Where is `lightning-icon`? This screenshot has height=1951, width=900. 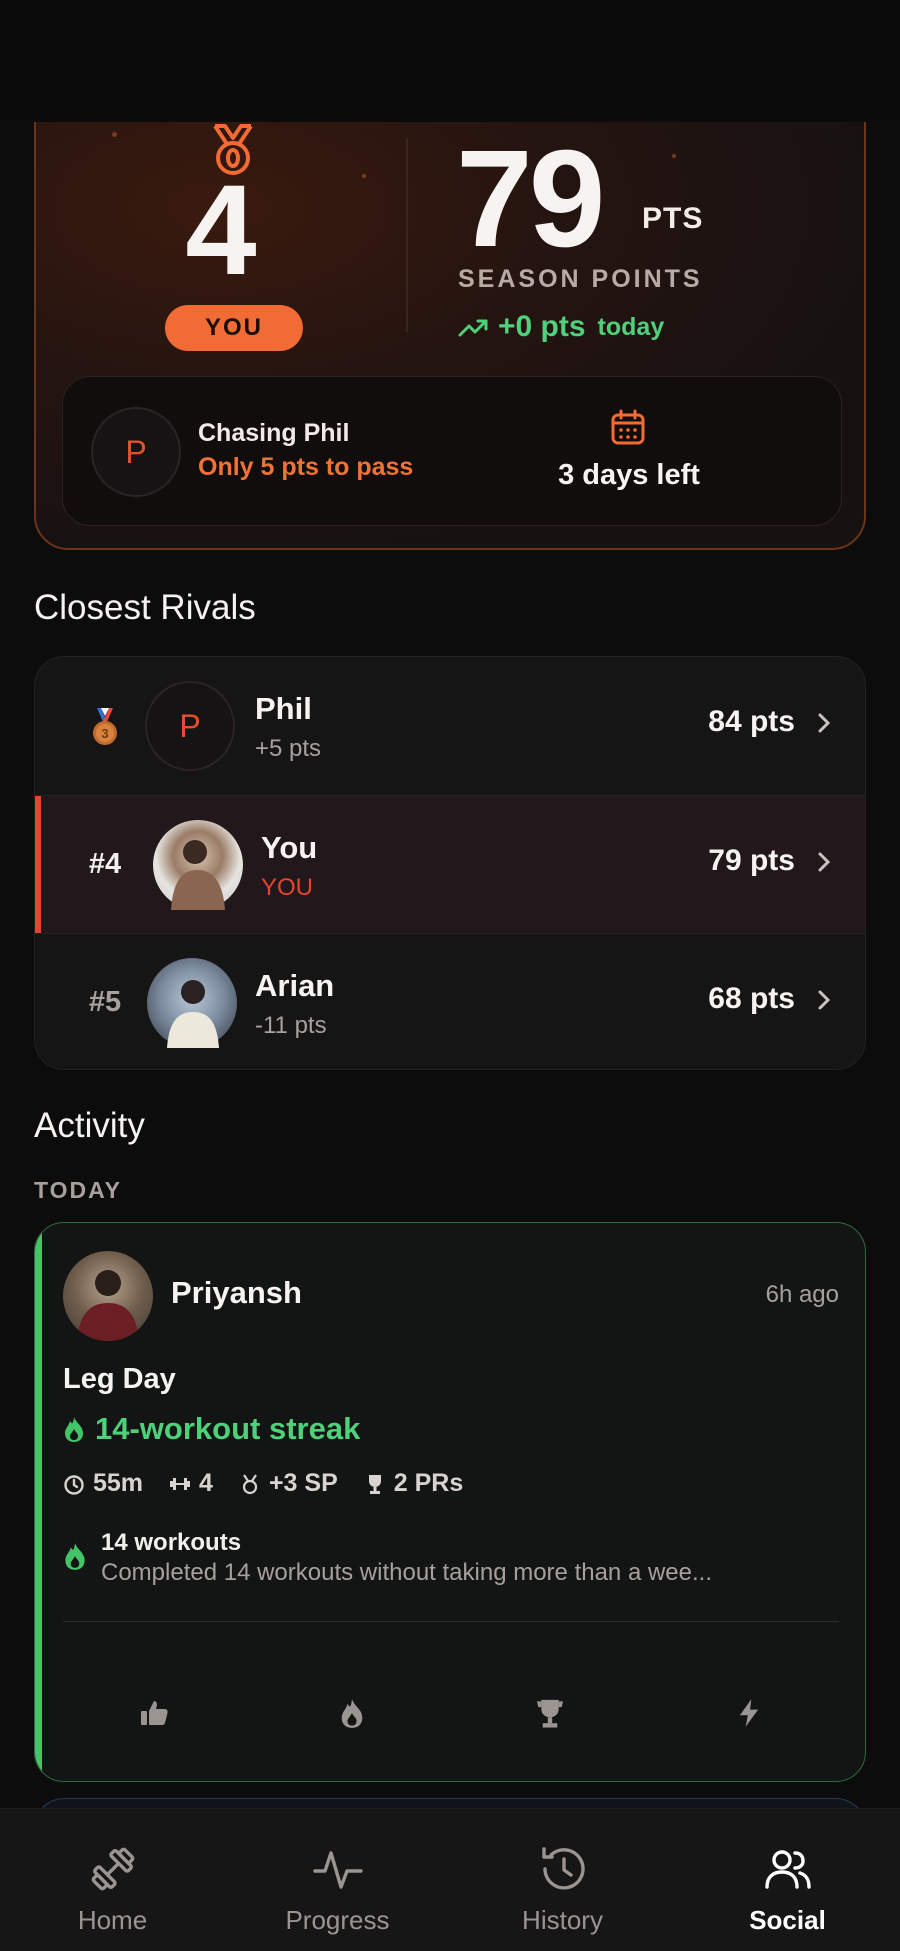 lightning-icon is located at coordinates (749, 1713).